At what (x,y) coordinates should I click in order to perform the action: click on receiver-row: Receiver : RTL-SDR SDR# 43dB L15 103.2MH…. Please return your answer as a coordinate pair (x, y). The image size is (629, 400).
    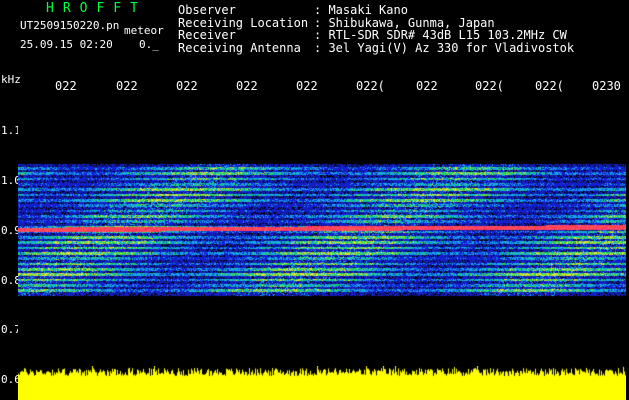
    Looking at the image, I should click on (376, 35).